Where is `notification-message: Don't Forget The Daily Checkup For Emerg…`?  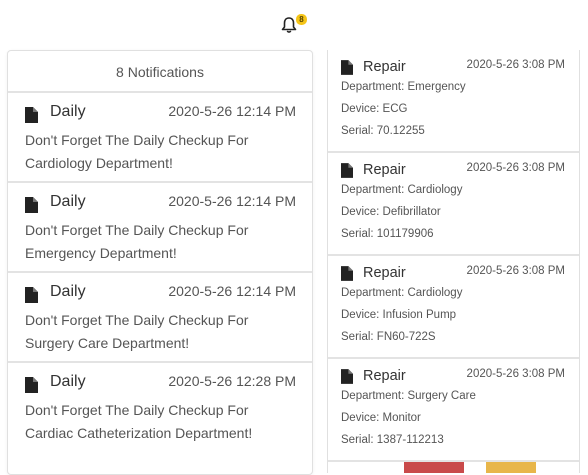 notification-message: Don't Forget The Daily Checkup For Emerg… is located at coordinates (137, 241).